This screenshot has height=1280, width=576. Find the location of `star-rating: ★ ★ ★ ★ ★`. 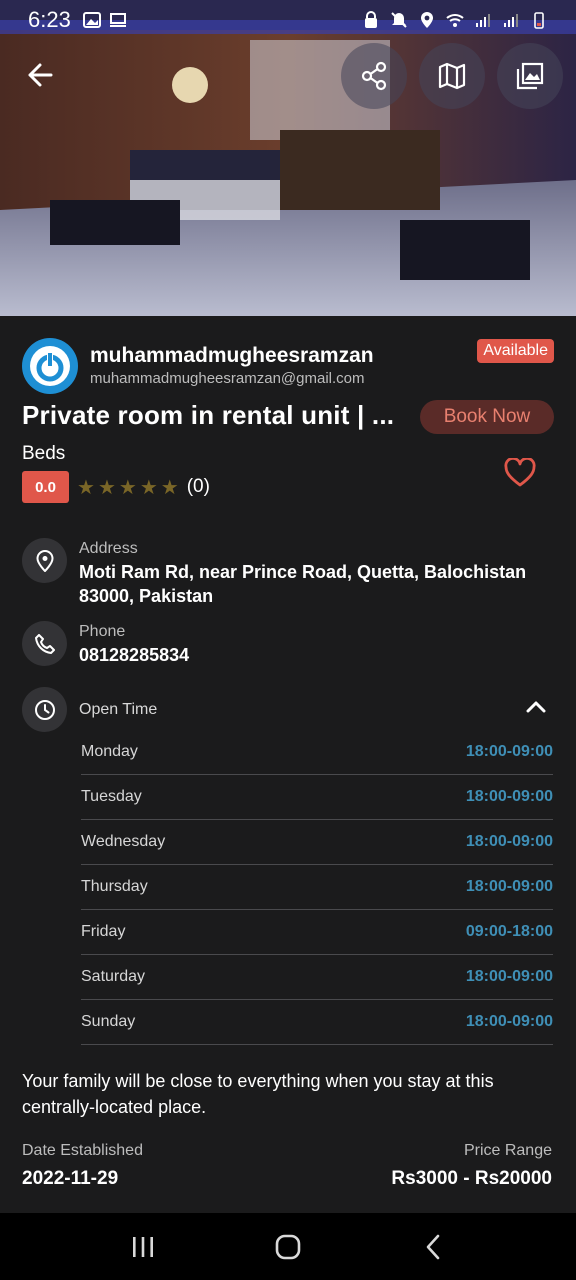

star-rating: ★ ★ ★ ★ ★ is located at coordinates (128, 487).